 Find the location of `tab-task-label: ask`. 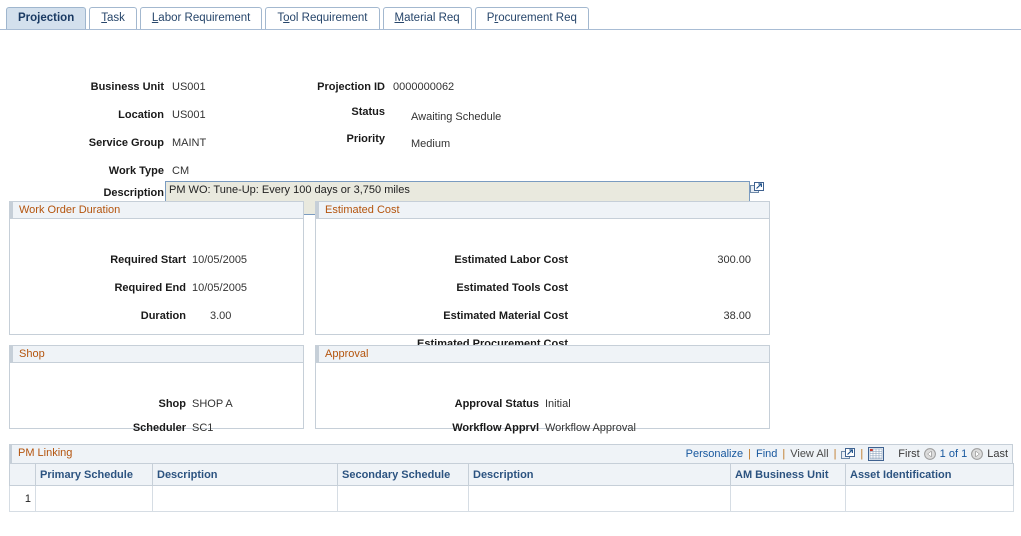

tab-task-label: ask is located at coordinates (115, 18).